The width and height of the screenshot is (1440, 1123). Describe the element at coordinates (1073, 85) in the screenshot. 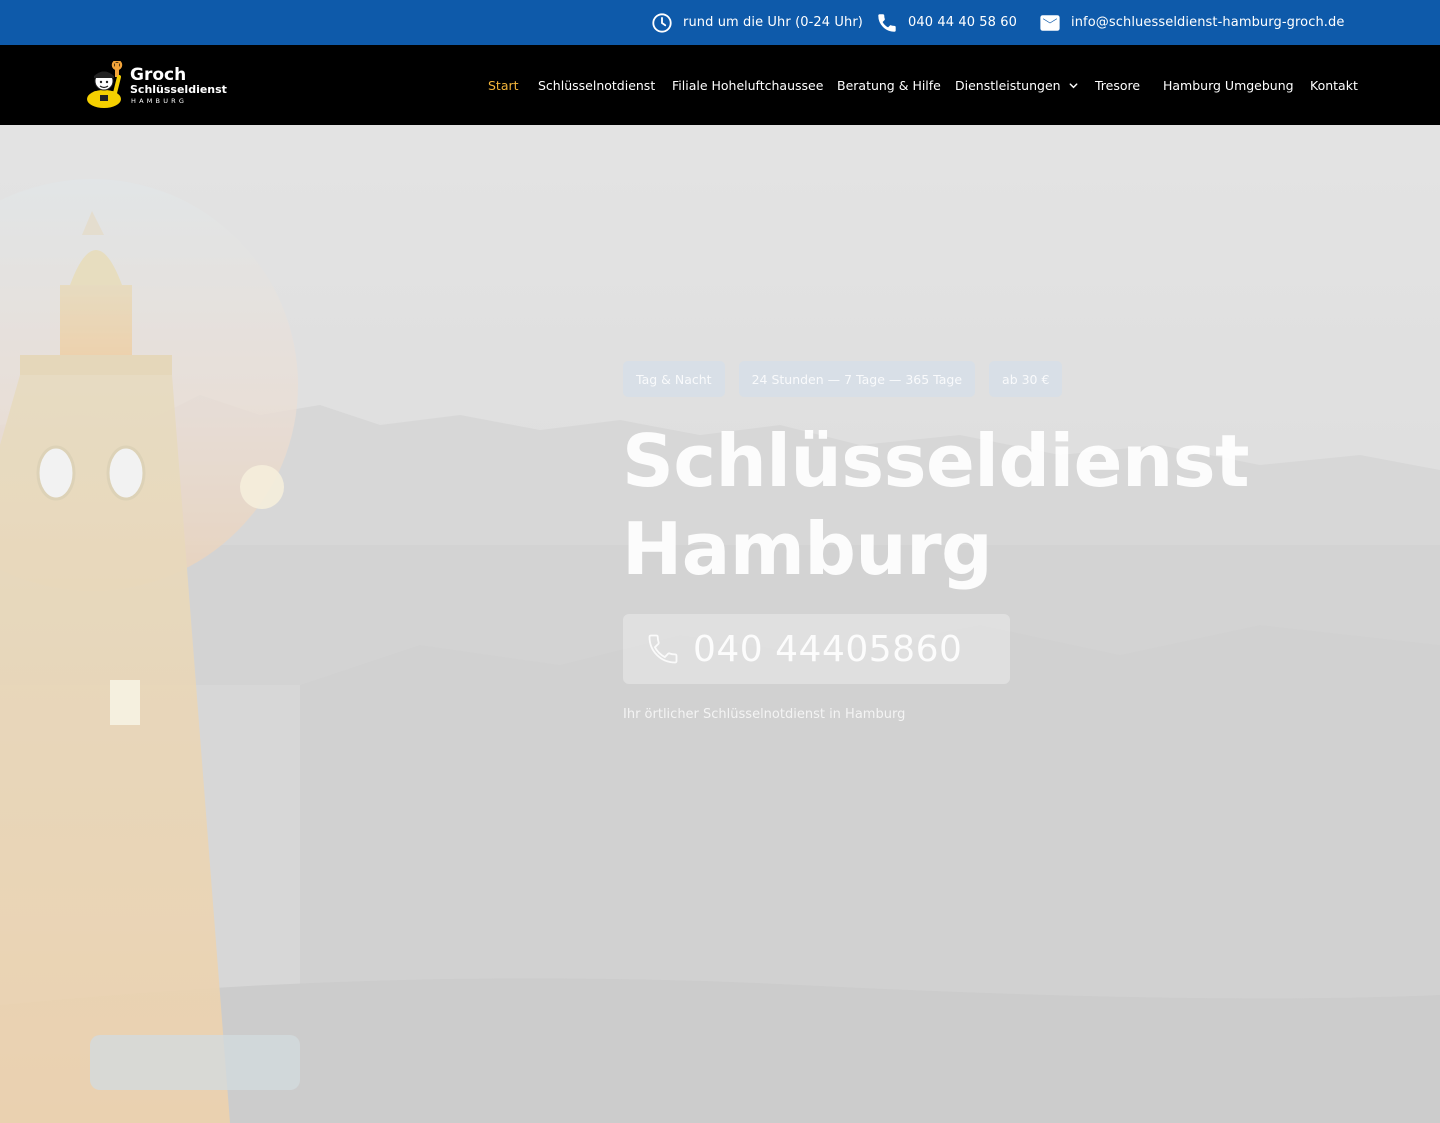

I see `chevron-down-icon` at that location.